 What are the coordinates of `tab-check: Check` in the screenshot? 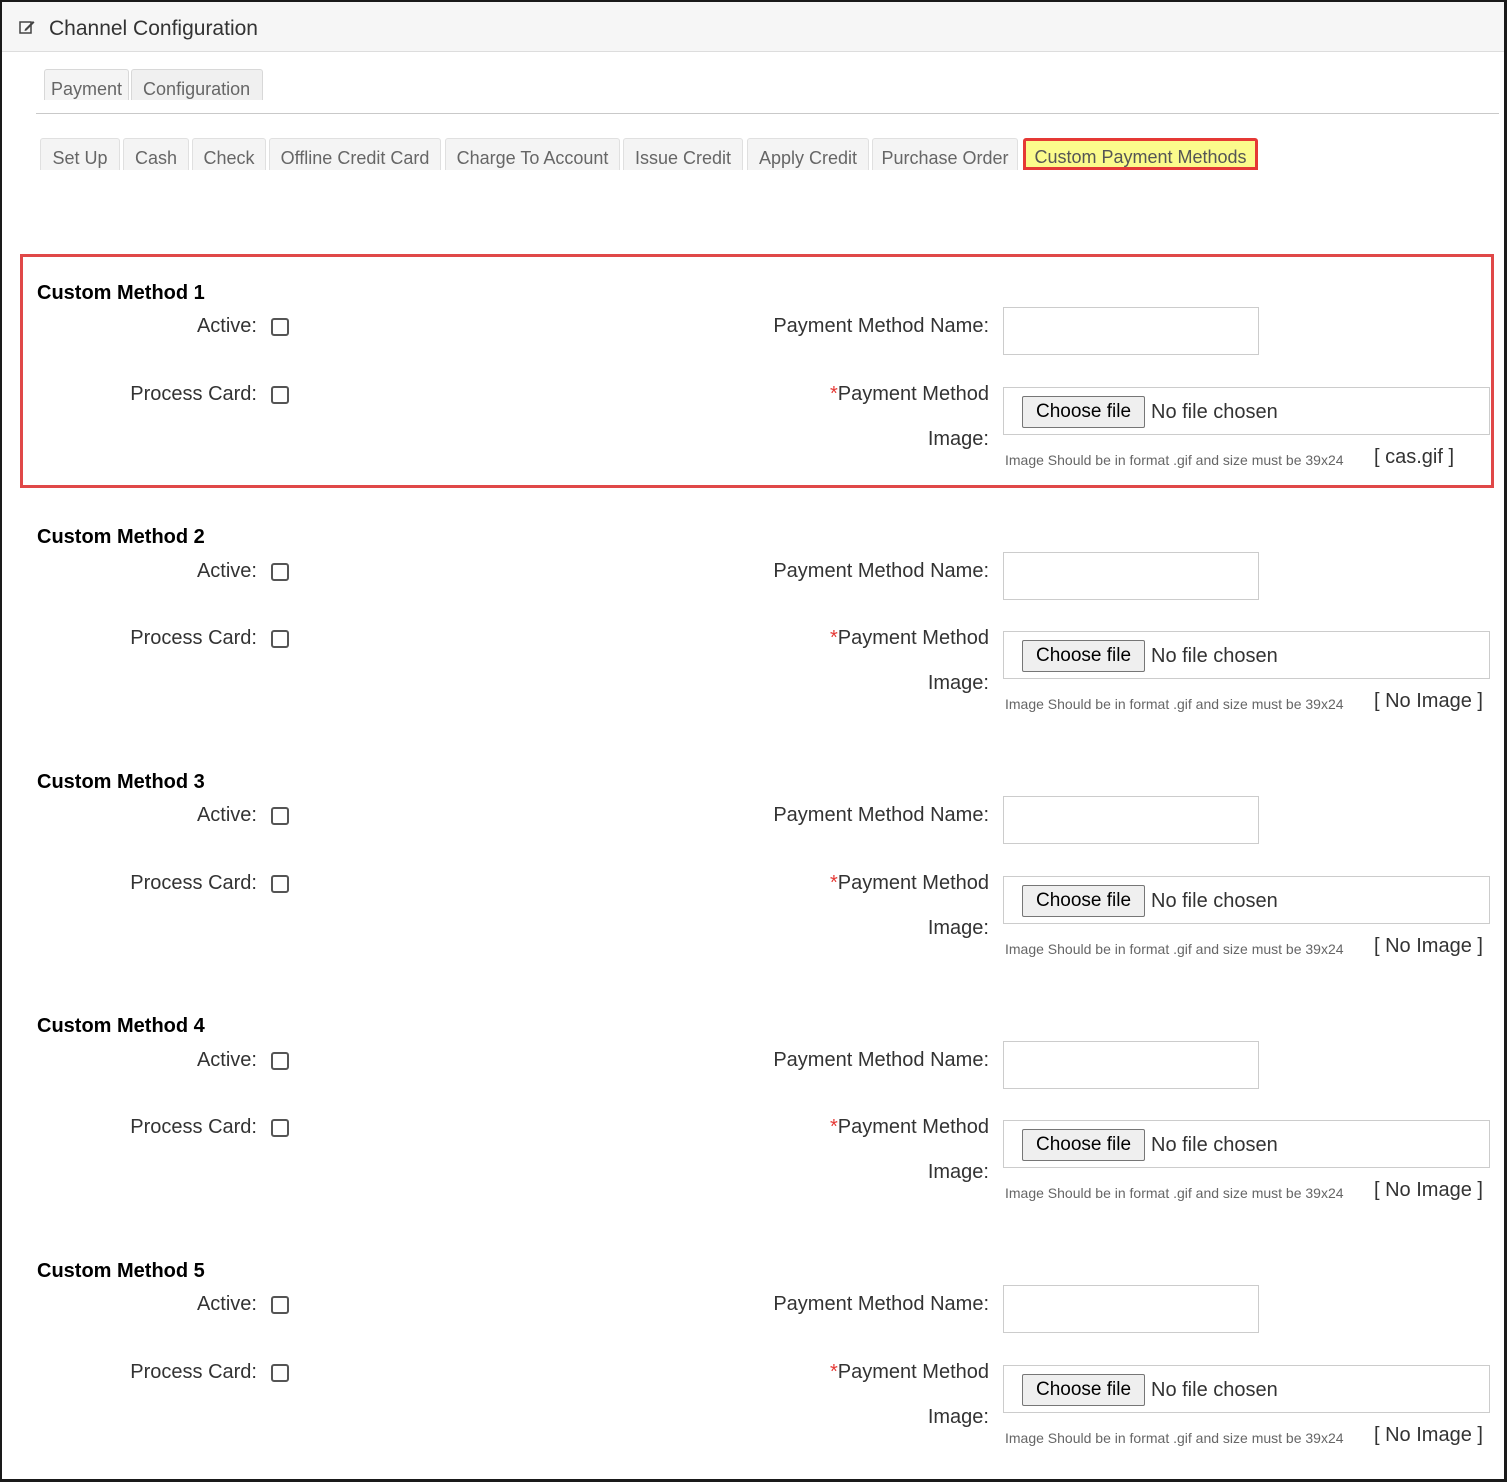 It's located at (229, 154).